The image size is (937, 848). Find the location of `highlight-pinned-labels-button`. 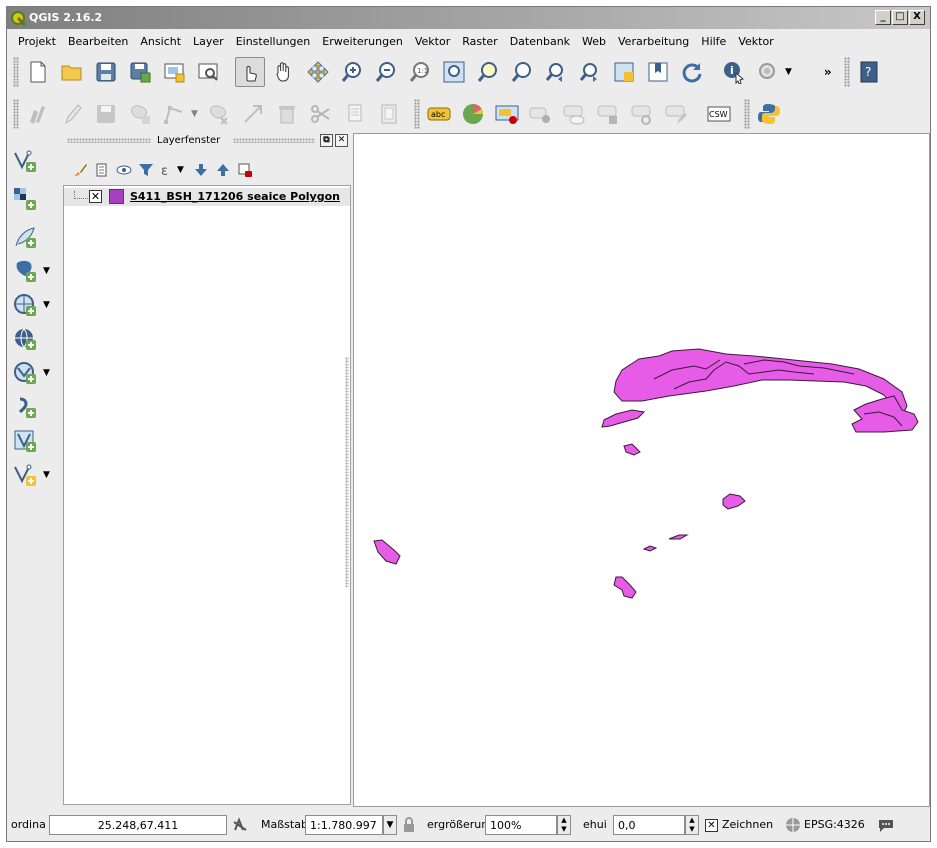

highlight-pinned-labels-button is located at coordinates (507, 114).